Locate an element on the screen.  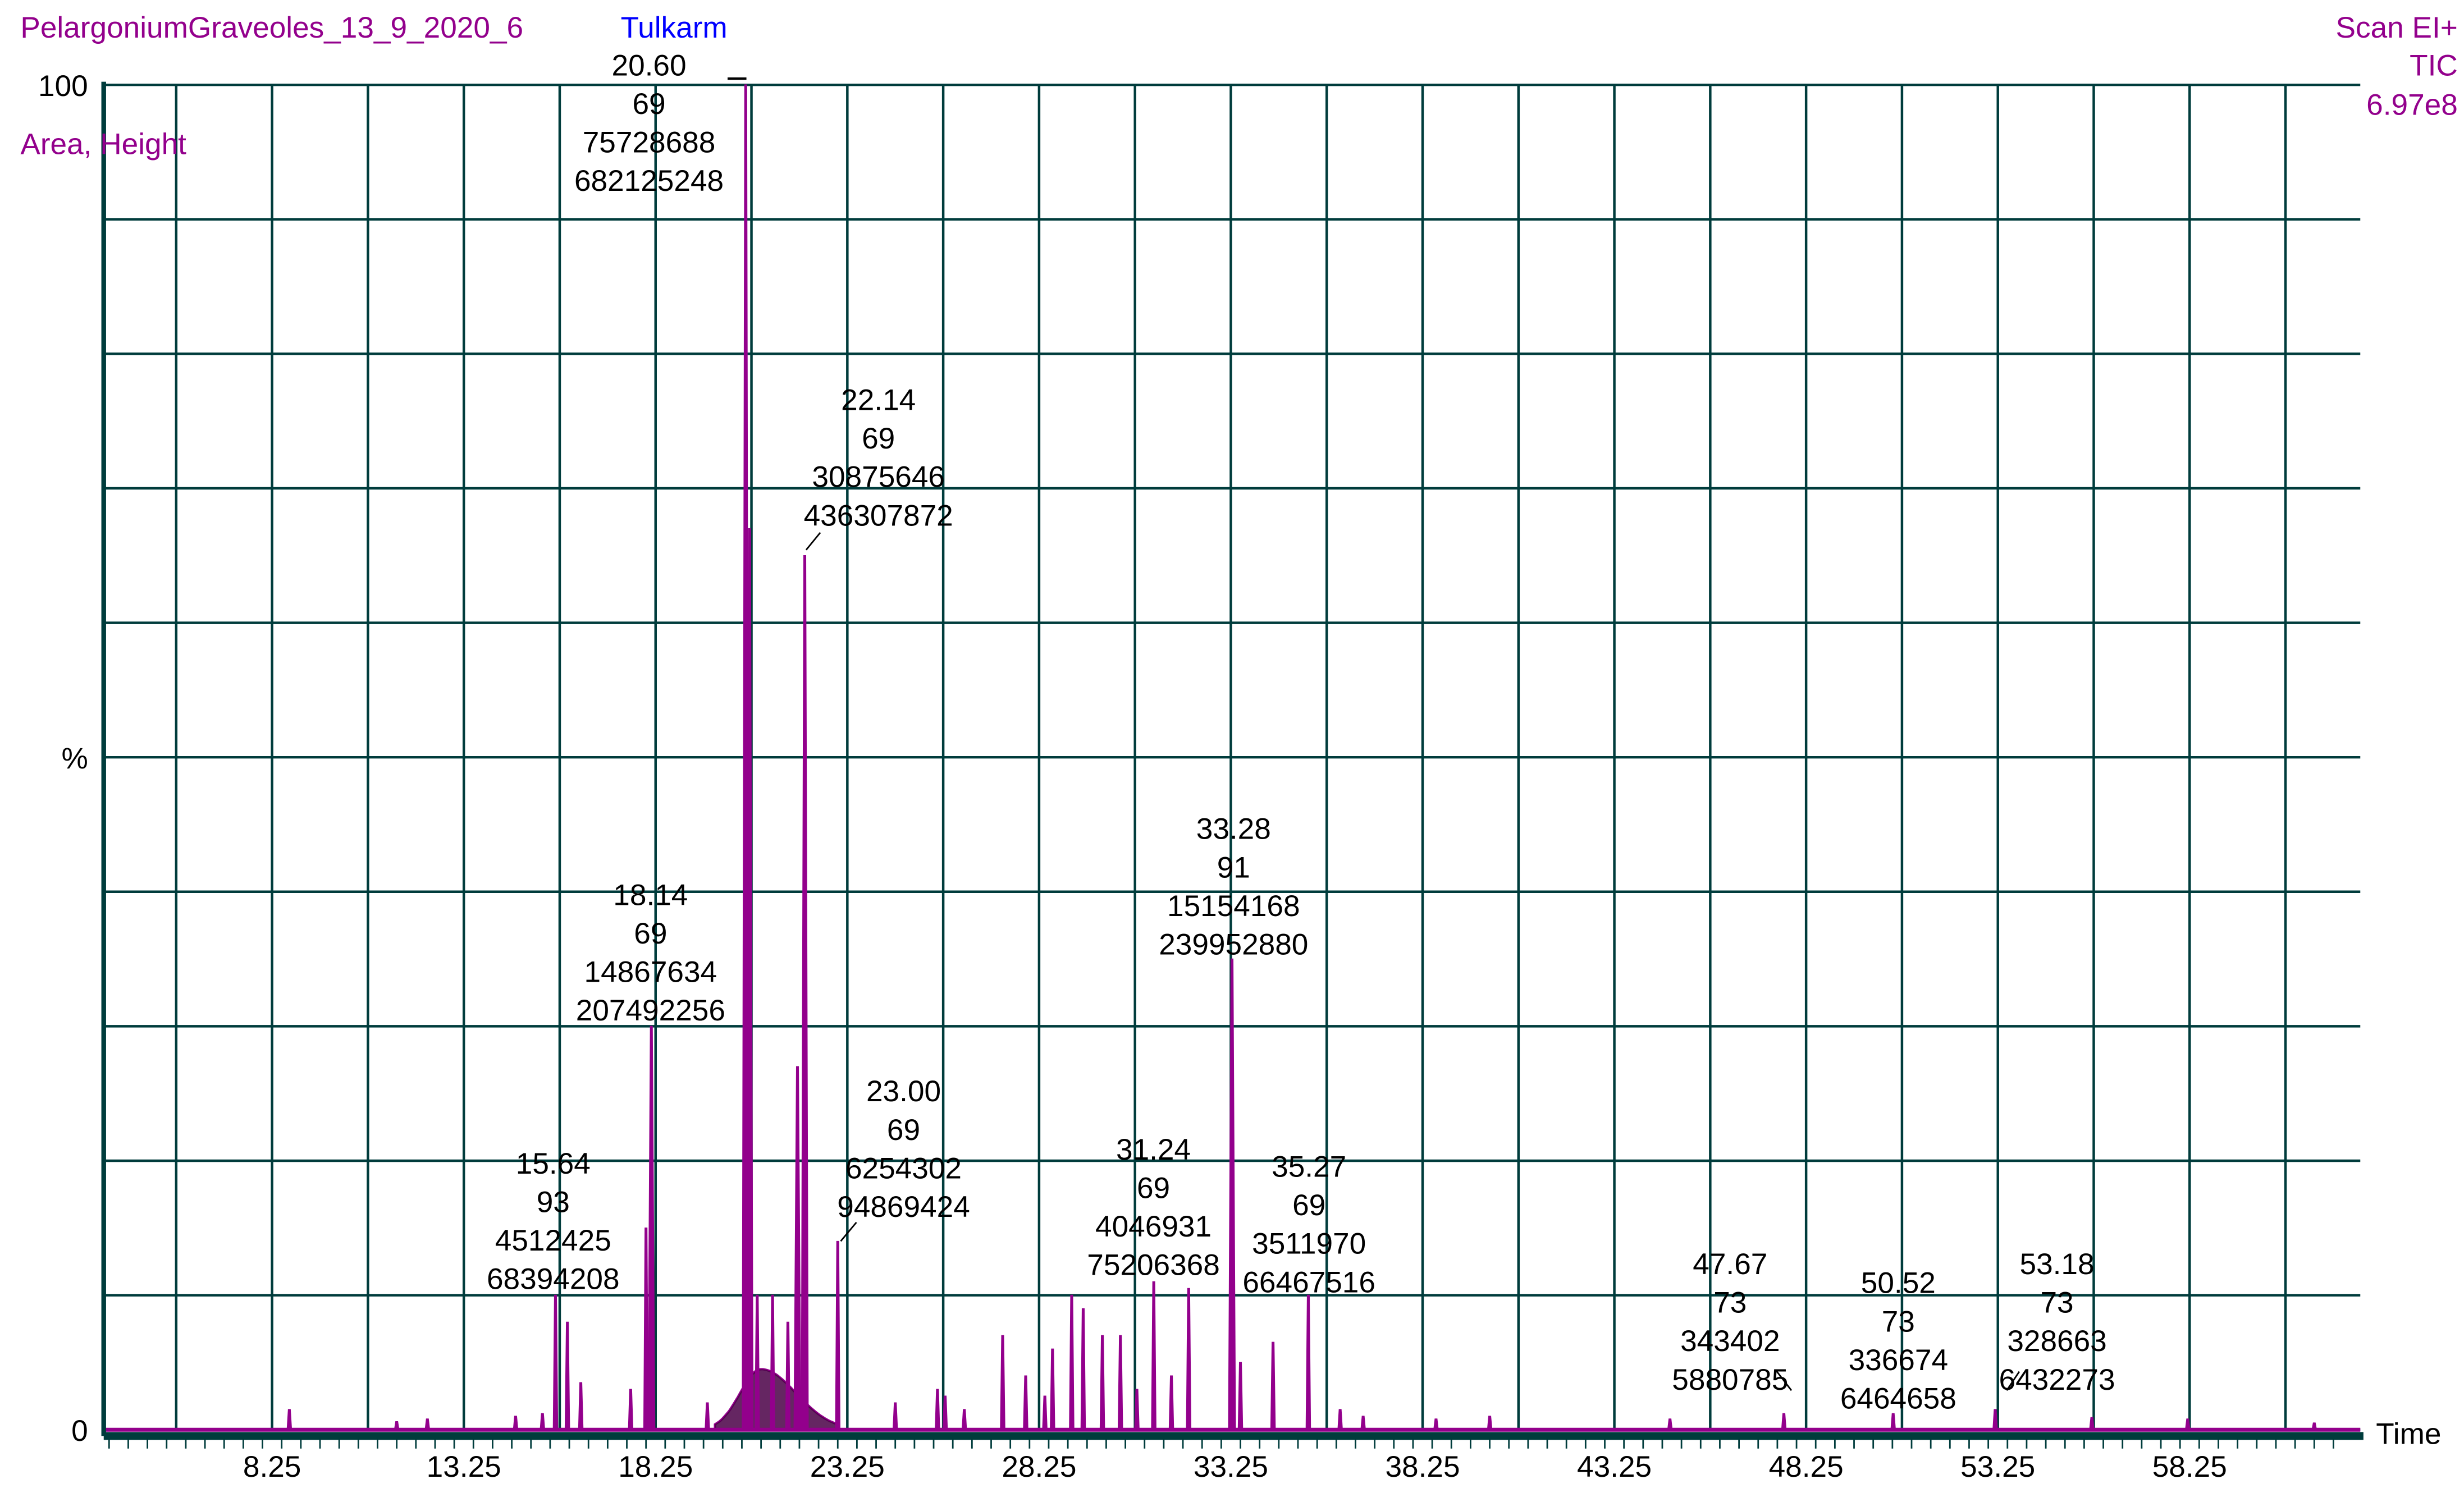
labeled-peak-53.18 is located at coordinates (1995, 1420).